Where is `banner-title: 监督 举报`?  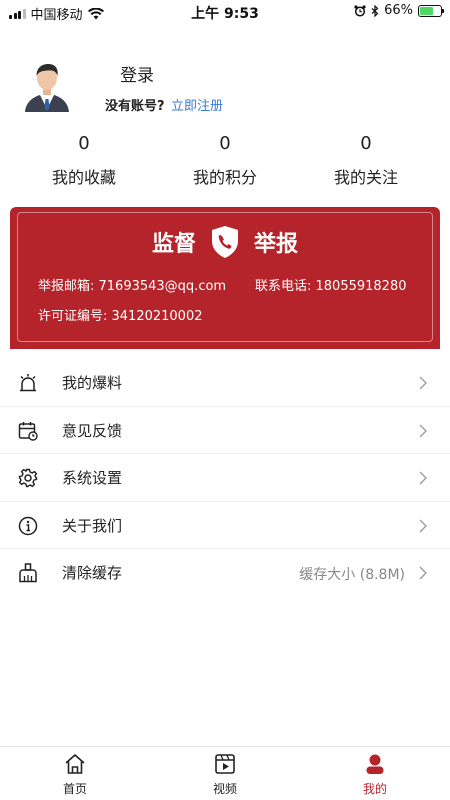
banner-title: 监督 举报 is located at coordinates (225, 242).